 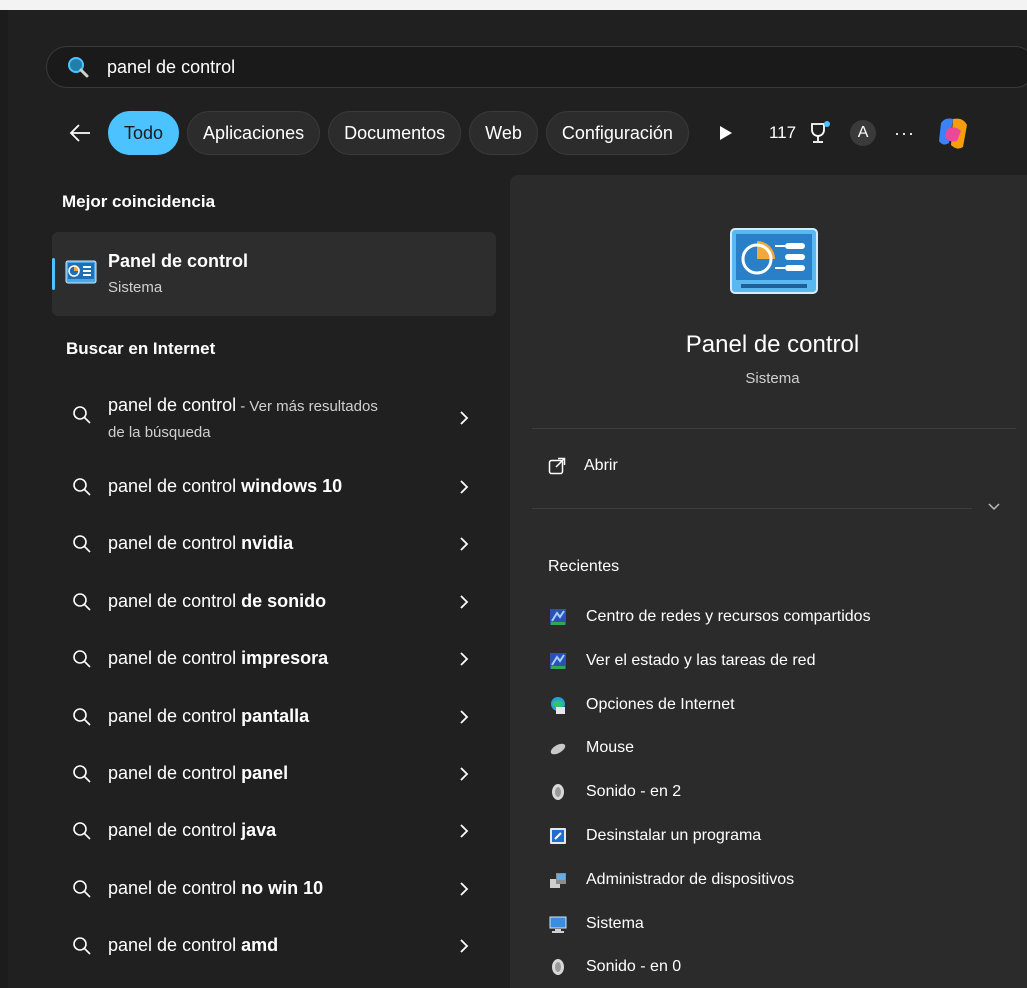 I want to click on web-suggestion-item: panel de control nvidia, so click(x=274, y=544).